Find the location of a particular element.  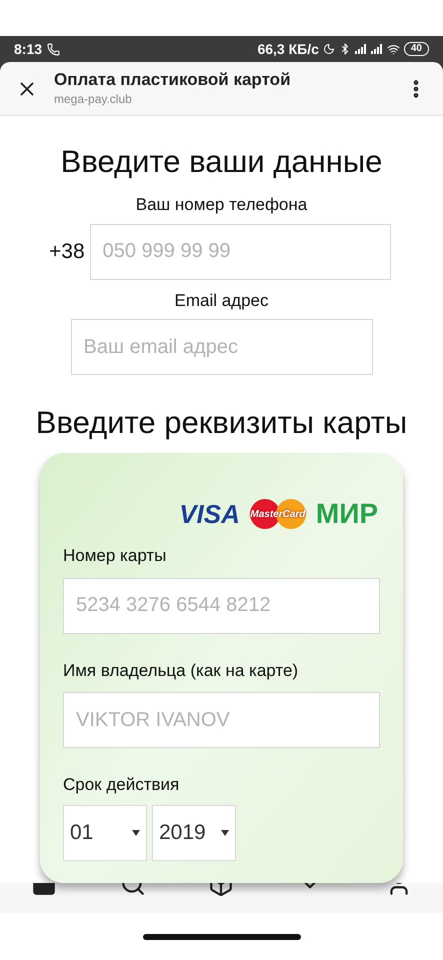

wifi-icon is located at coordinates (393, 49).